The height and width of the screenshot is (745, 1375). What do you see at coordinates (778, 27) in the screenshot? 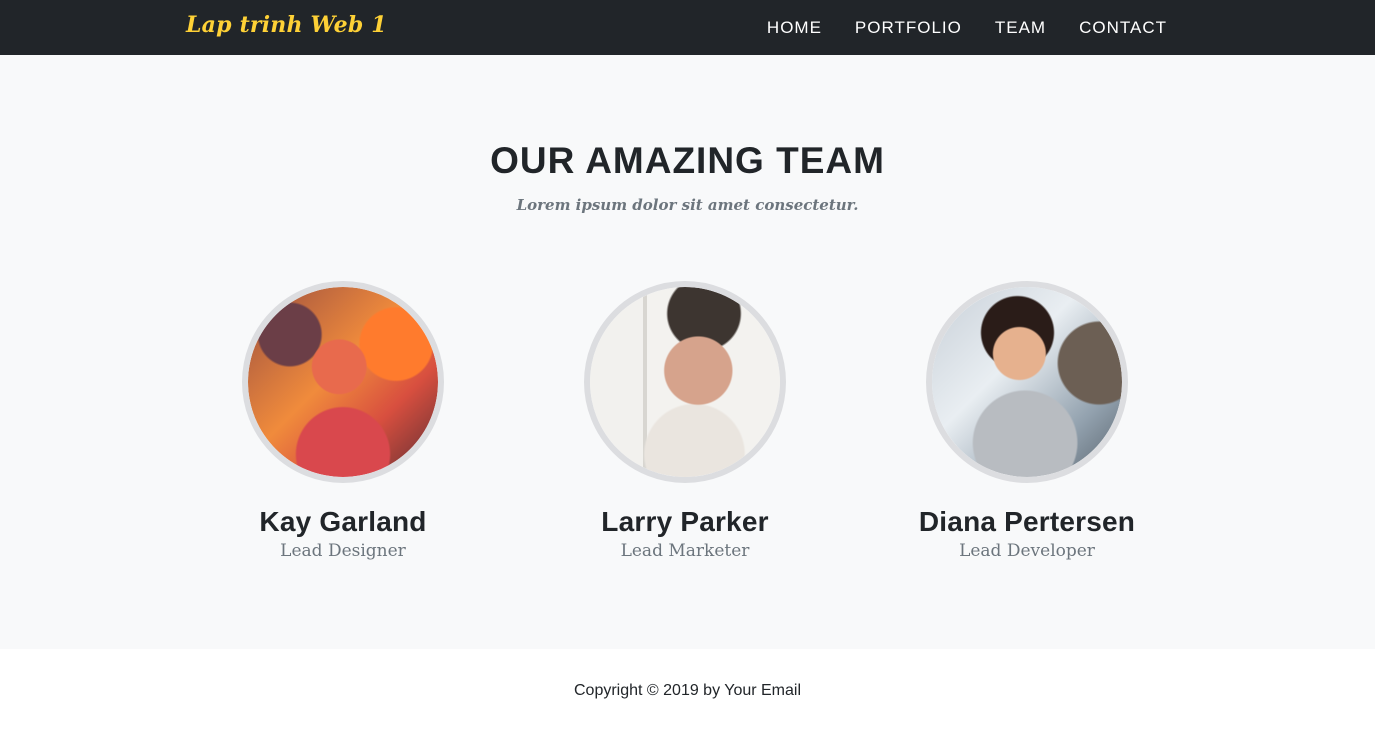
I see `nav-home-link: HOME` at bounding box center [778, 27].